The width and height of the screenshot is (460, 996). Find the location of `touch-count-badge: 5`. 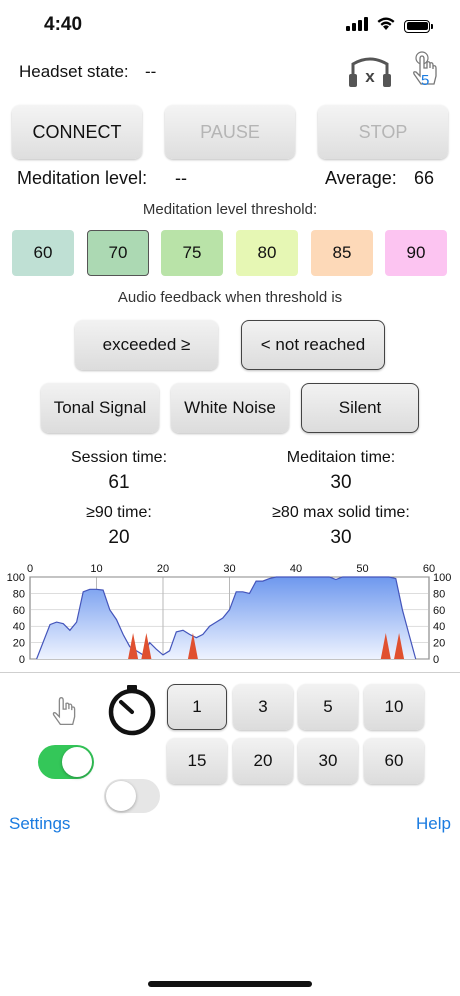

touch-count-badge: 5 is located at coordinates (425, 80).